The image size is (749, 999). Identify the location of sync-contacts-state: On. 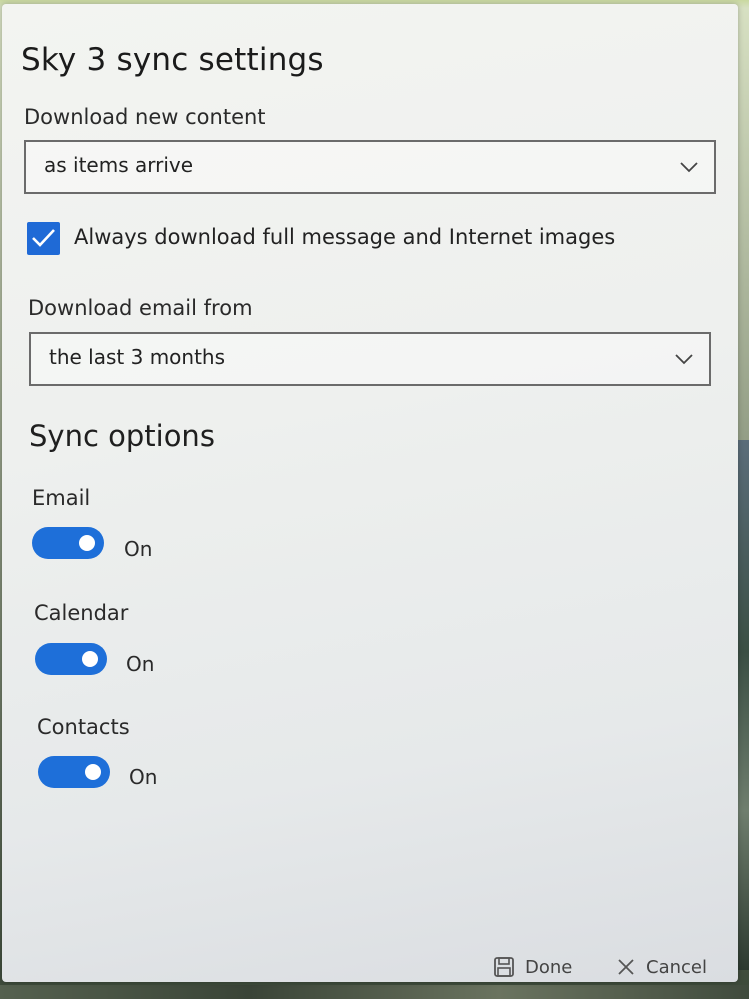
(143, 777).